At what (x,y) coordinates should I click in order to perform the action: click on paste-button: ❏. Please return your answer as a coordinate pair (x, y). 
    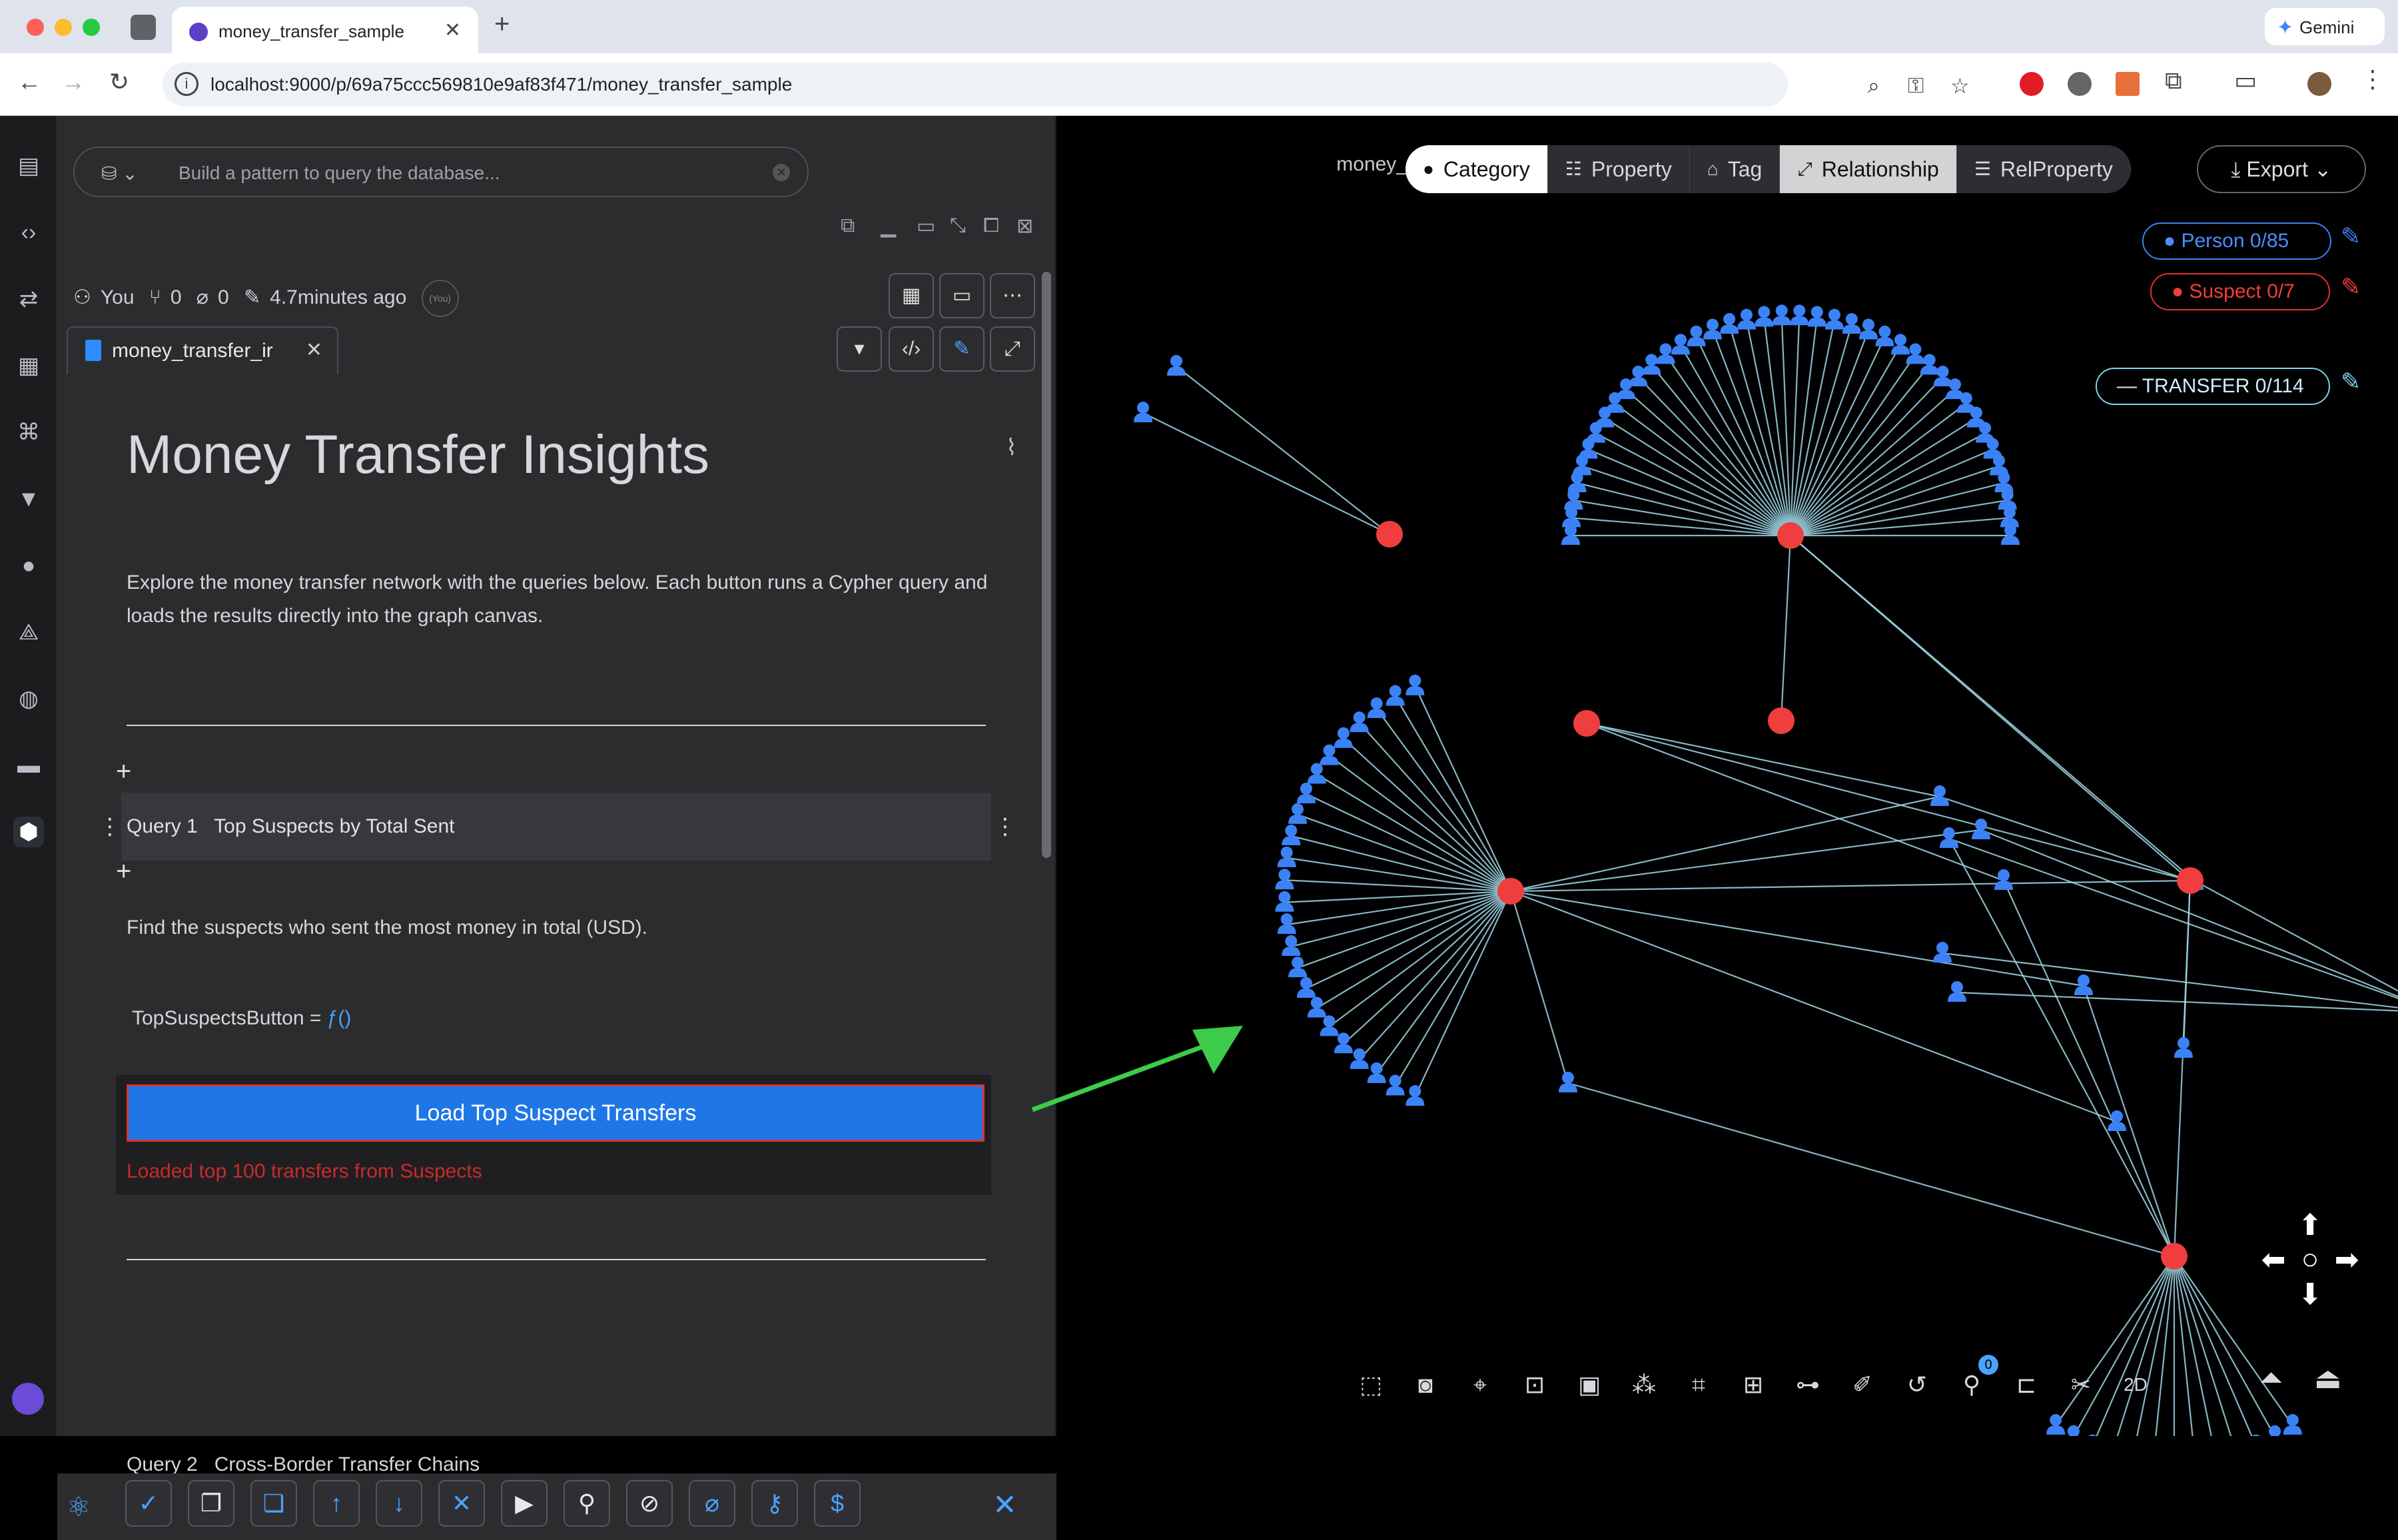
    Looking at the image, I should click on (273, 1503).